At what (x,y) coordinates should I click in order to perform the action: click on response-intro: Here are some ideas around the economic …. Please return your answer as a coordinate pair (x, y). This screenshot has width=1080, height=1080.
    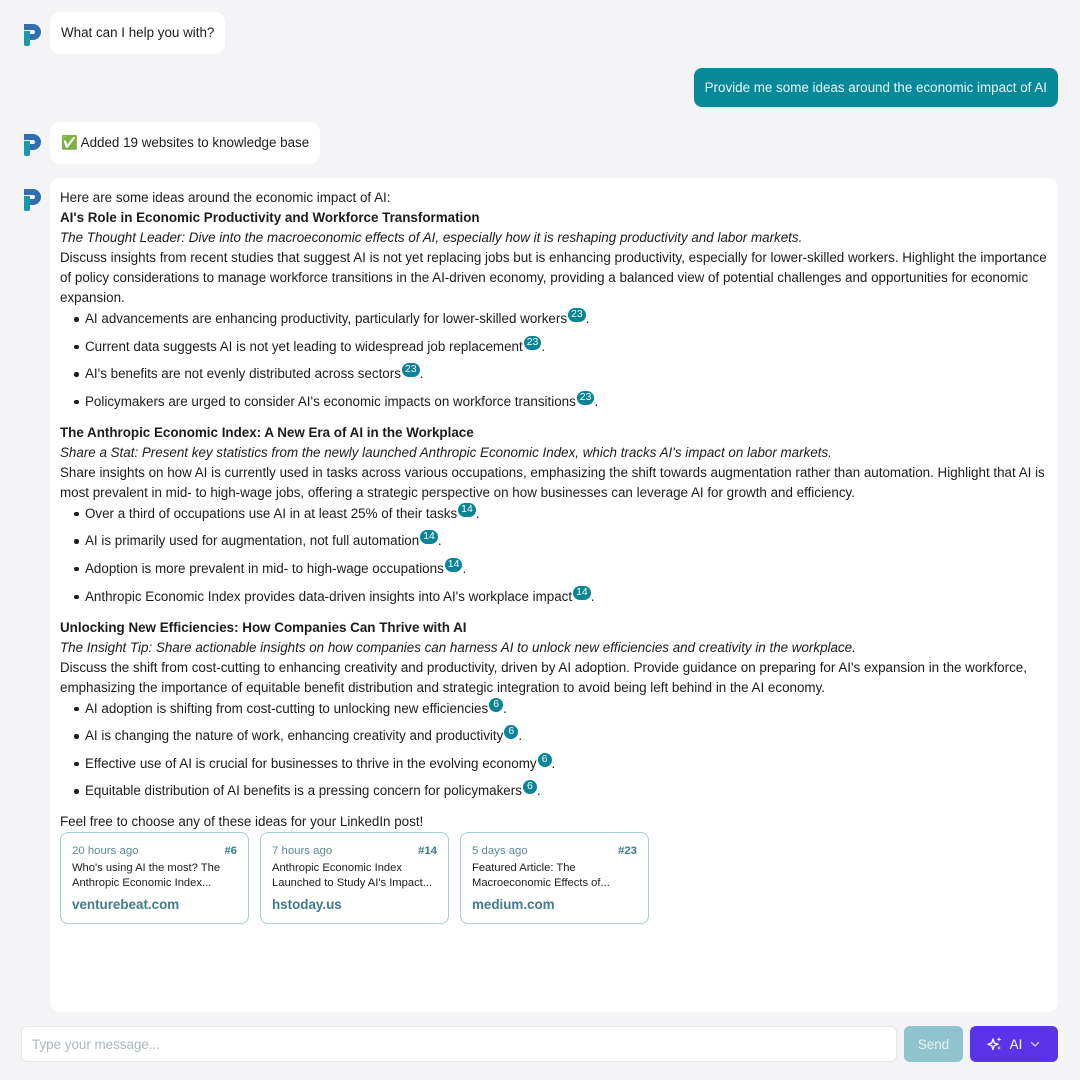
    Looking at the image, I should click on (225, 197).